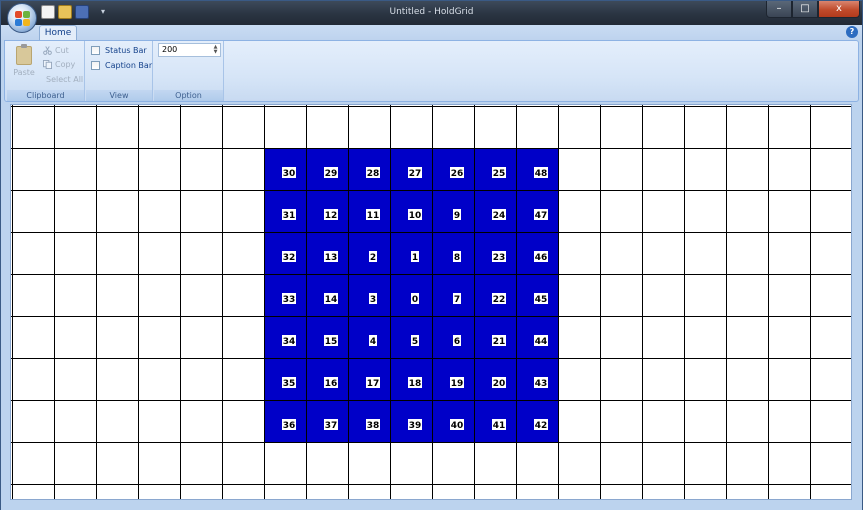 The image size is (863, 510). I want to click on clipboard-group: Paste Cut Copy Select All Clipboard, so click(46, 71).